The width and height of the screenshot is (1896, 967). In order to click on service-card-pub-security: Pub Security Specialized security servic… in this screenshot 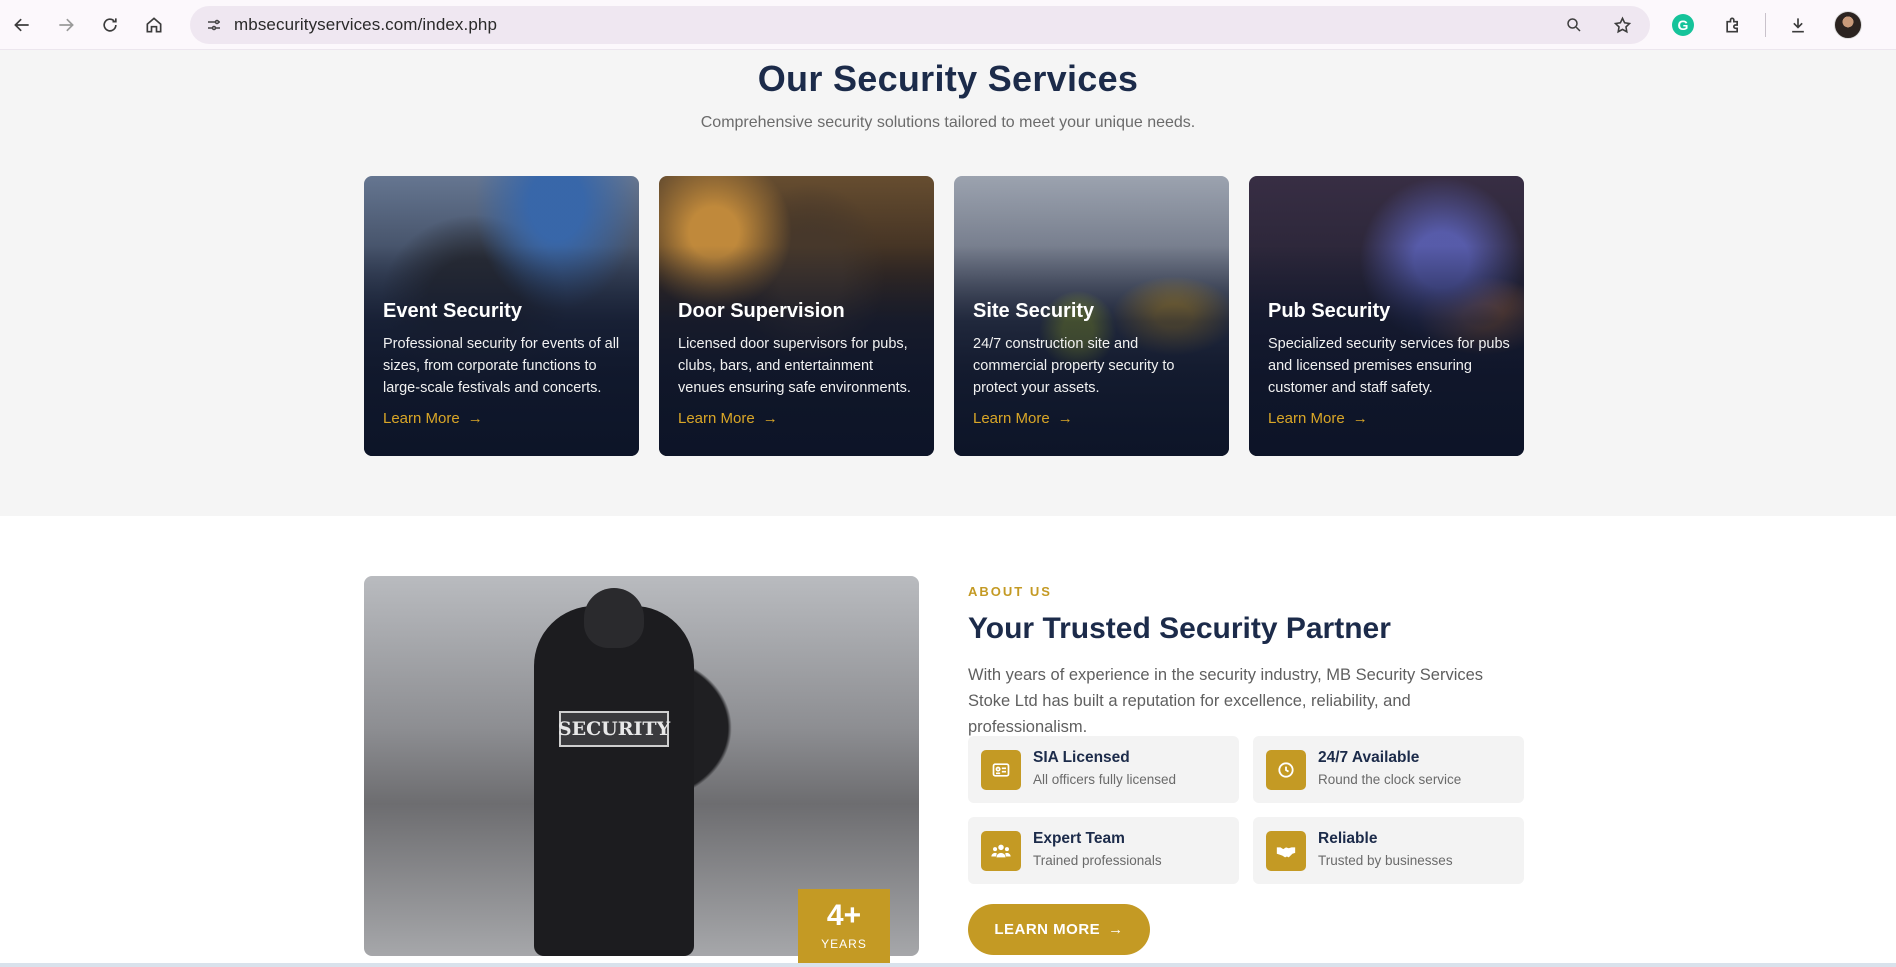, I will do `click(1386, 316)`.